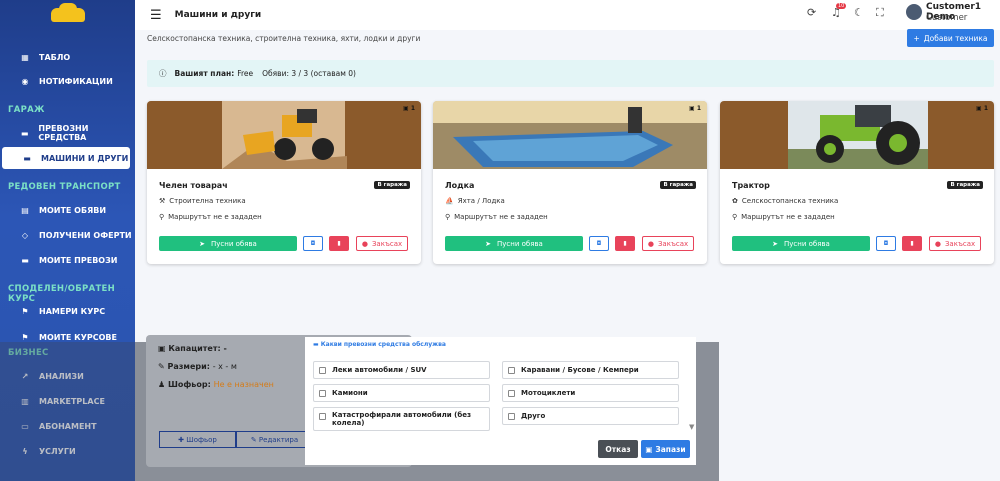 The height and width of the screenshot is (481, 1000). I want to click on sidebar-item-label: ТАБЛО, so click(55, 57).